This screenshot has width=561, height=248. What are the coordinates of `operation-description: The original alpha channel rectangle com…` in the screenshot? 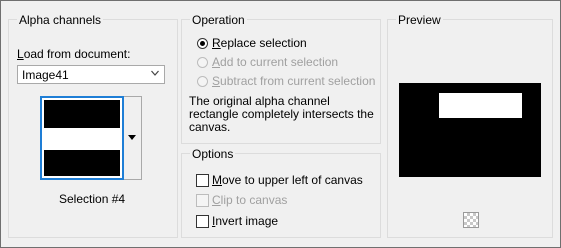 It's located at (281, 114).